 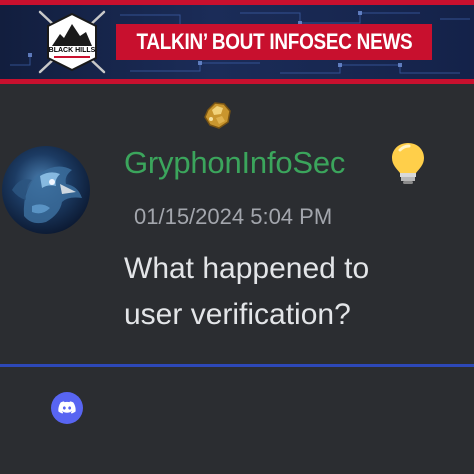 I want to click on logo-text: BLACK HILLS, so click(x=72, y=50).